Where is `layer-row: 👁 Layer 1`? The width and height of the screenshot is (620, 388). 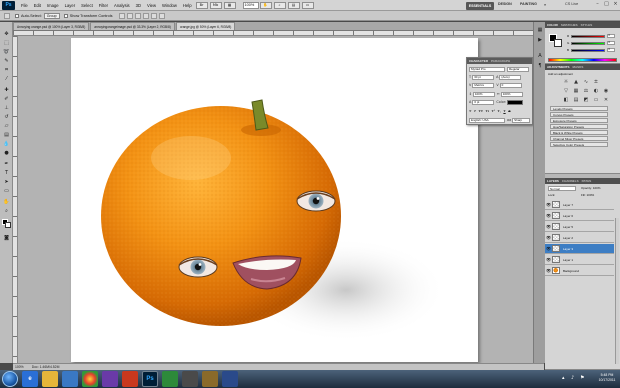
layer-row: 👁 Layer 1 is located at coordinates (579, 260).